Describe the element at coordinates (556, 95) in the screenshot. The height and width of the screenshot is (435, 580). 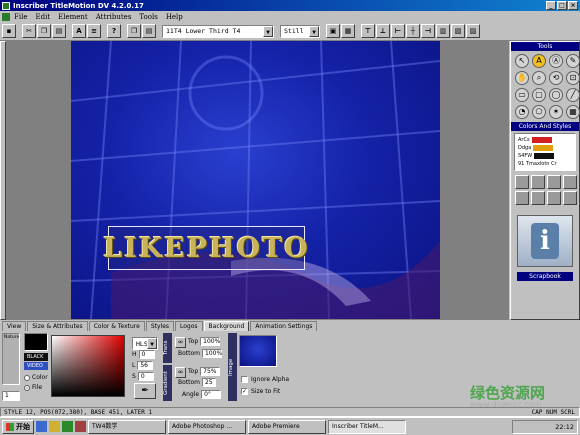
I see `ellipse-tool-icon: ◯` at that location.